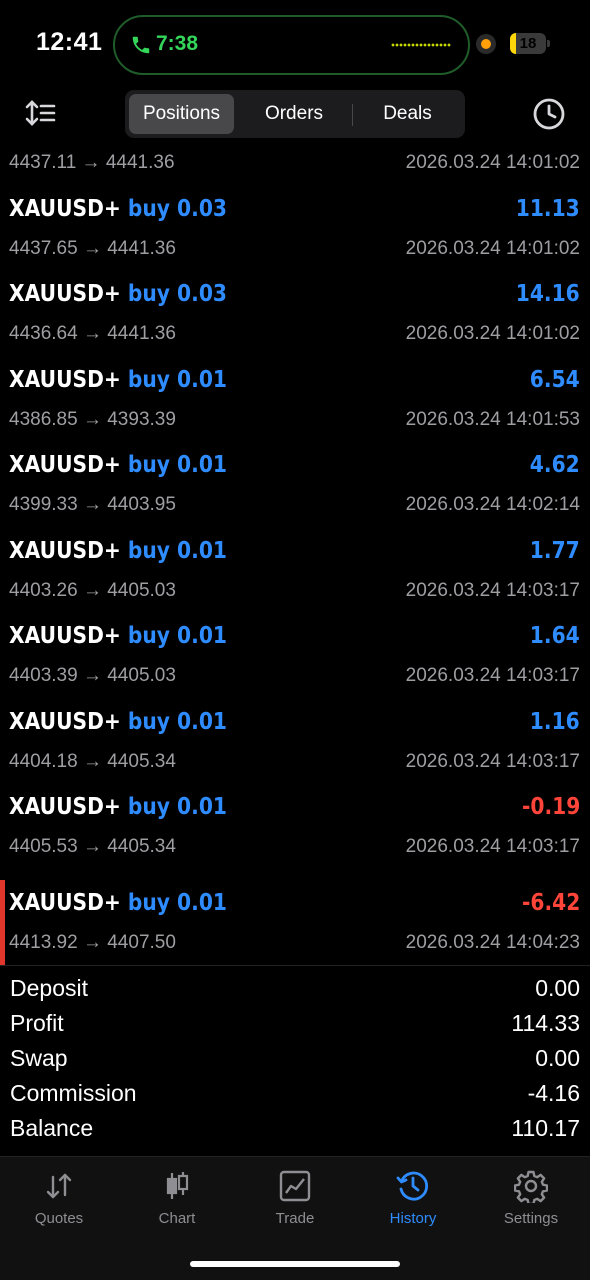 The height and width of the screenshot is (1280, 590). I want to click on price-range: 4404.18 → 4405.34, so click(92, 761).